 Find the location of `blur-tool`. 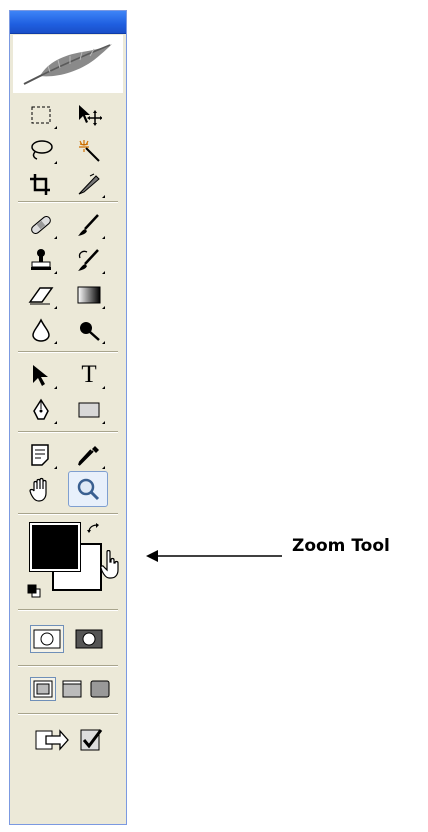

blur-tool is located at coordinates (41, 330).